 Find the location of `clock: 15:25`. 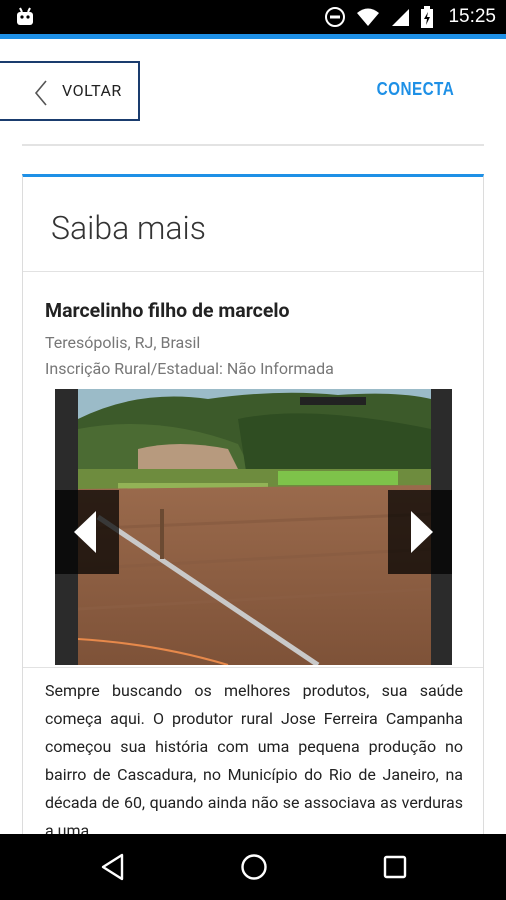

clock: 15:25 is located at coordinates (472, 16).